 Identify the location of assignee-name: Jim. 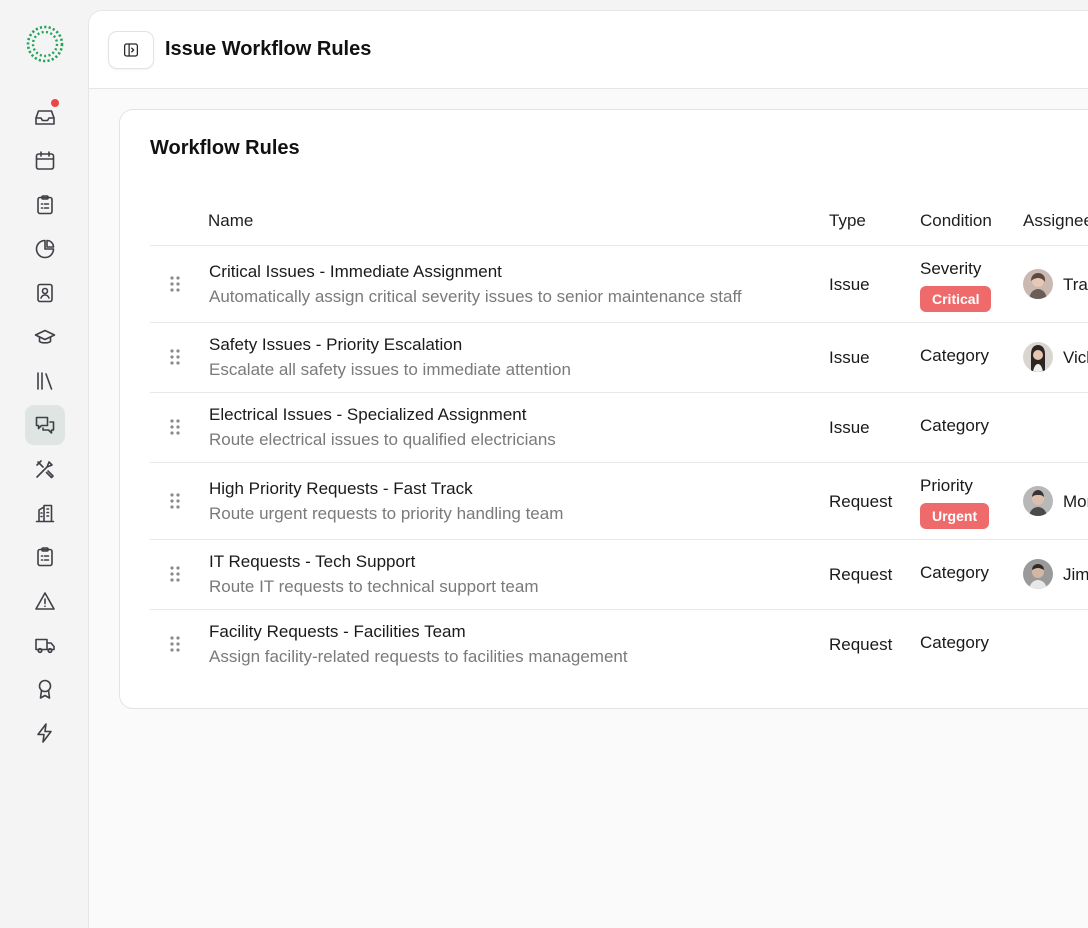
(1075, 574).